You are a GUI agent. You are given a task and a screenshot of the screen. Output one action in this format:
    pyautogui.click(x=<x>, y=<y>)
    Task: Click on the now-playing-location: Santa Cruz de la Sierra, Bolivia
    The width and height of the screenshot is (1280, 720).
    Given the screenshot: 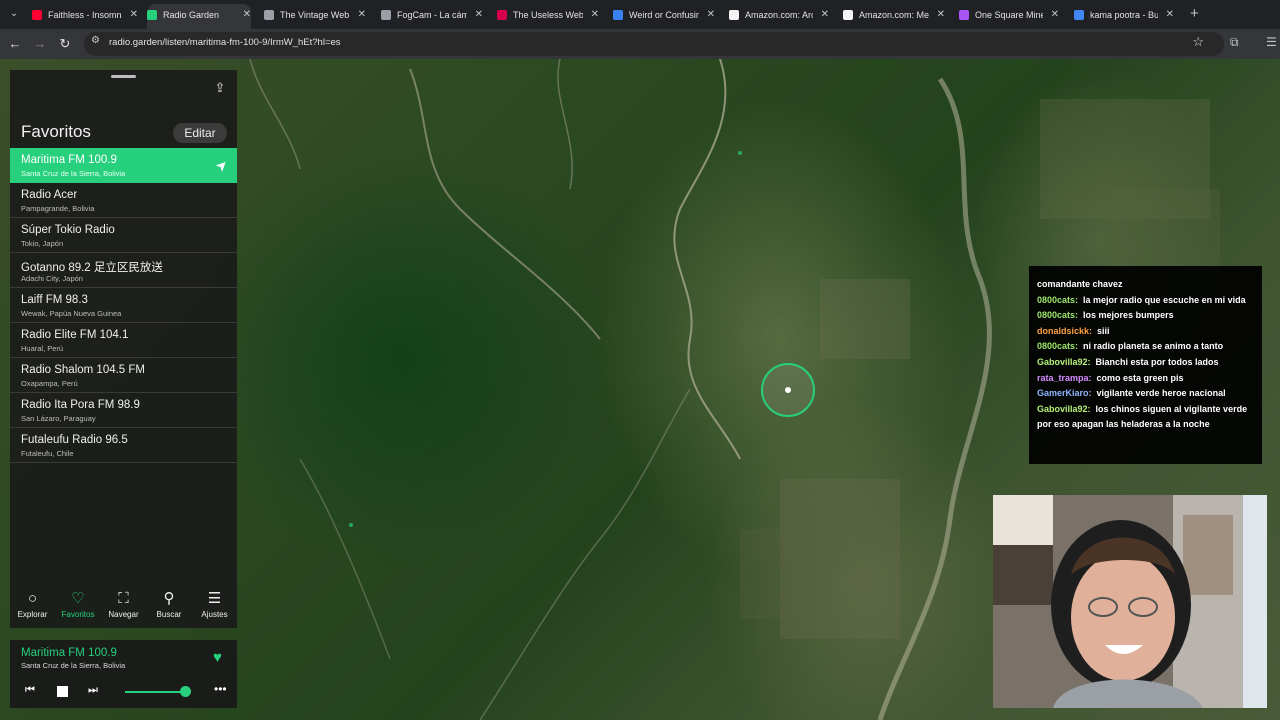 What is the action you would take?
    pyautogui.click(x=73, y=665)
    